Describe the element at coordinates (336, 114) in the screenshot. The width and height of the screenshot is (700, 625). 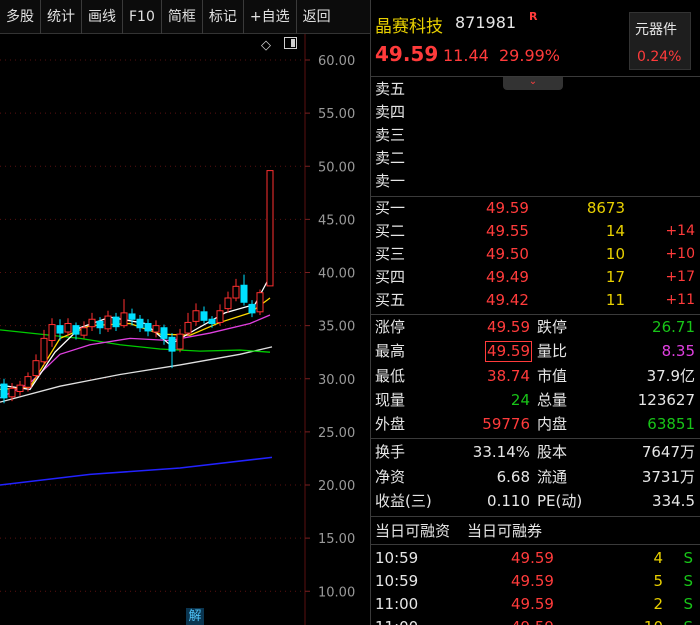
I see `price-axis-label: 55.00` at that location.